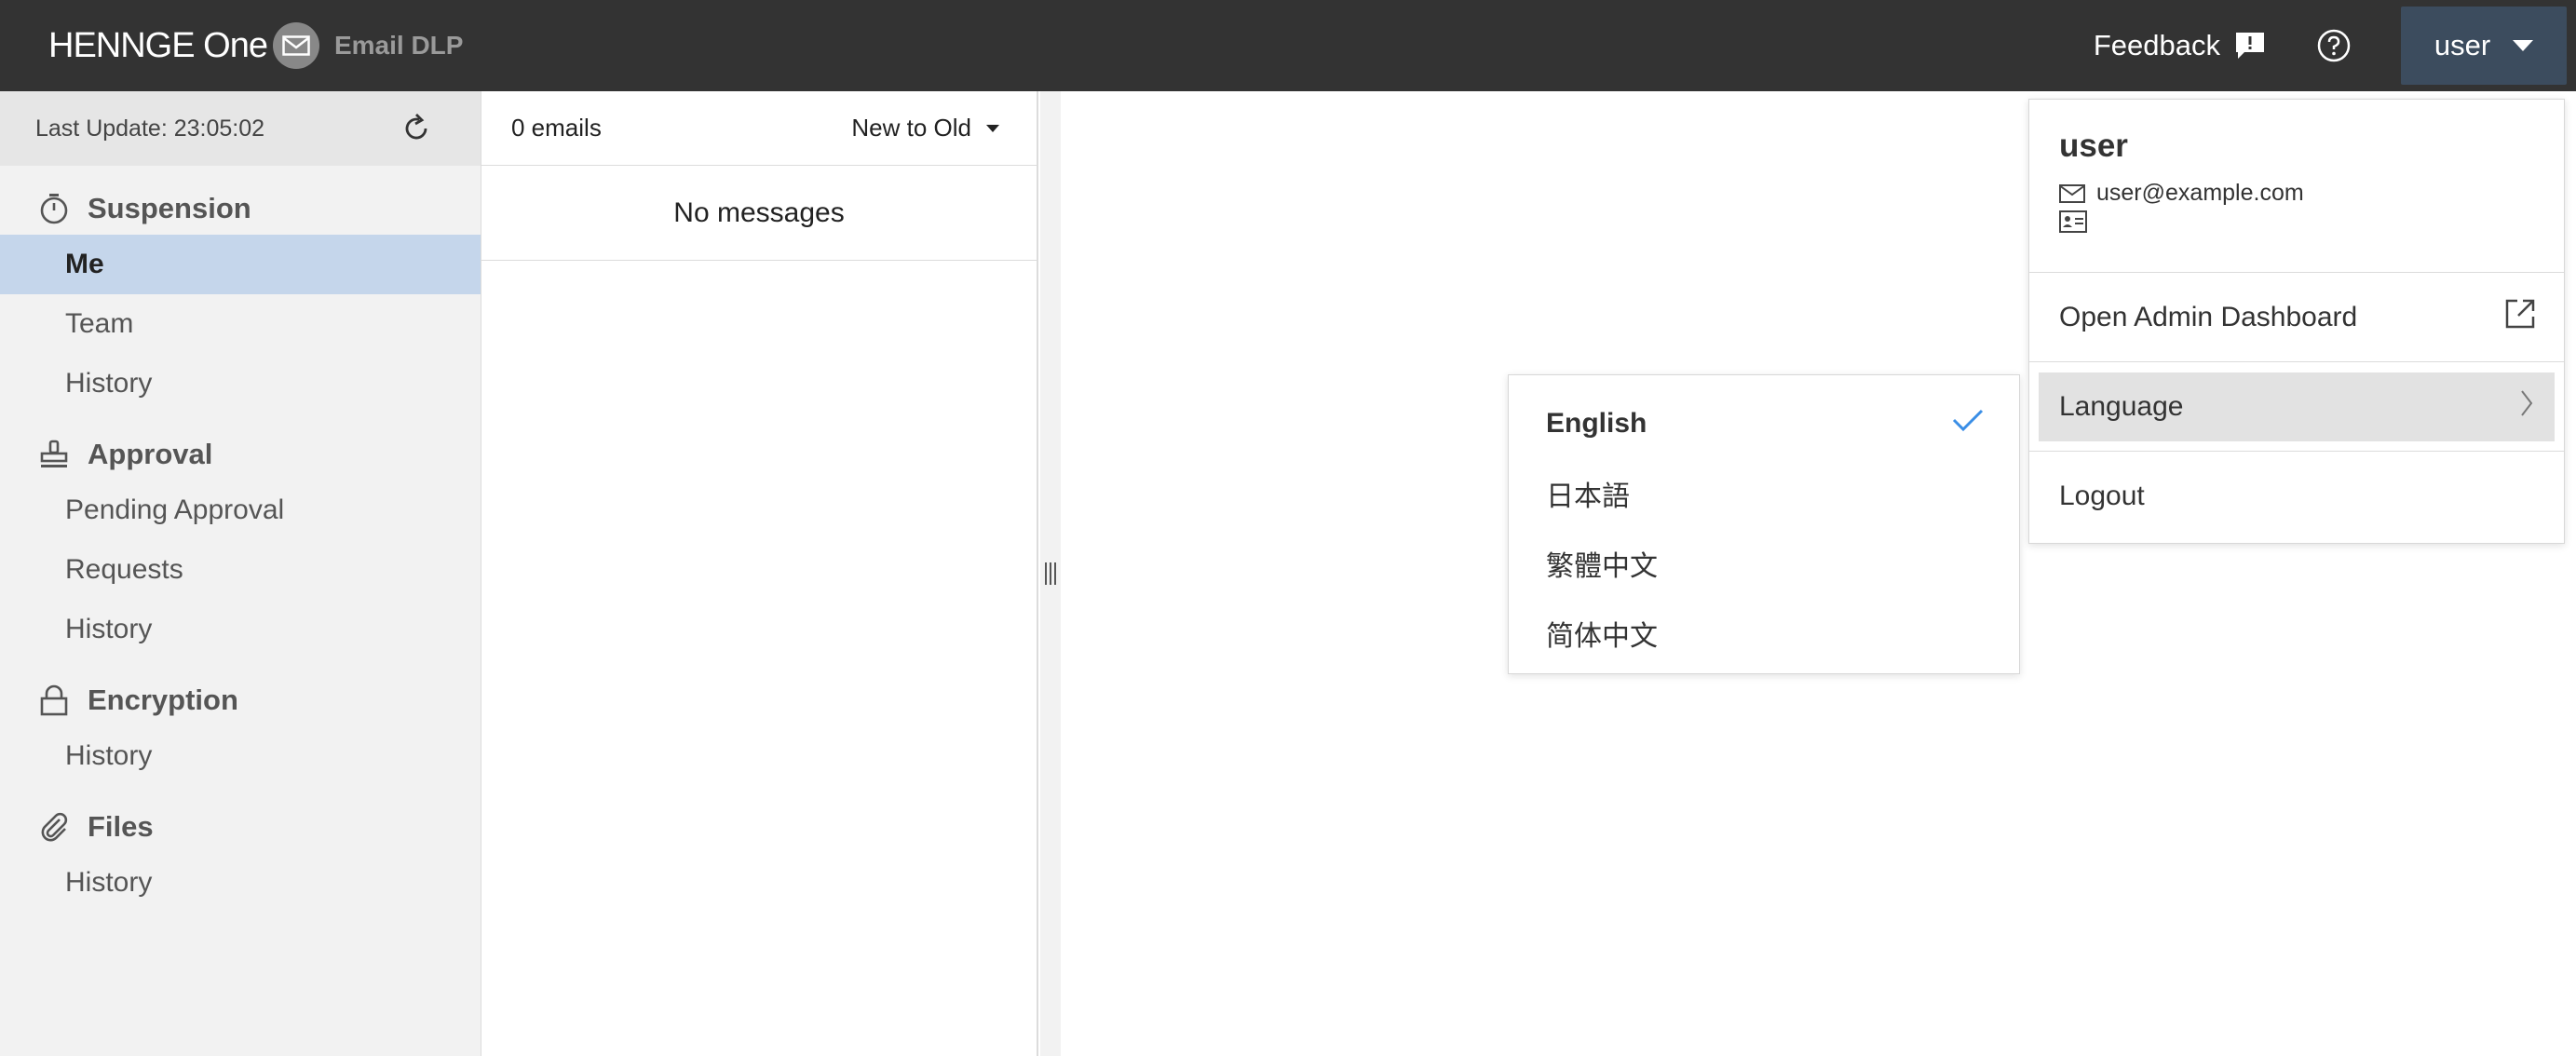 This screenshot has width=2576, height=1056. What do you see at coordinates (169, 208) in the screenshot?
I see `section-title: Suspension` at bounding box center [169, 208].